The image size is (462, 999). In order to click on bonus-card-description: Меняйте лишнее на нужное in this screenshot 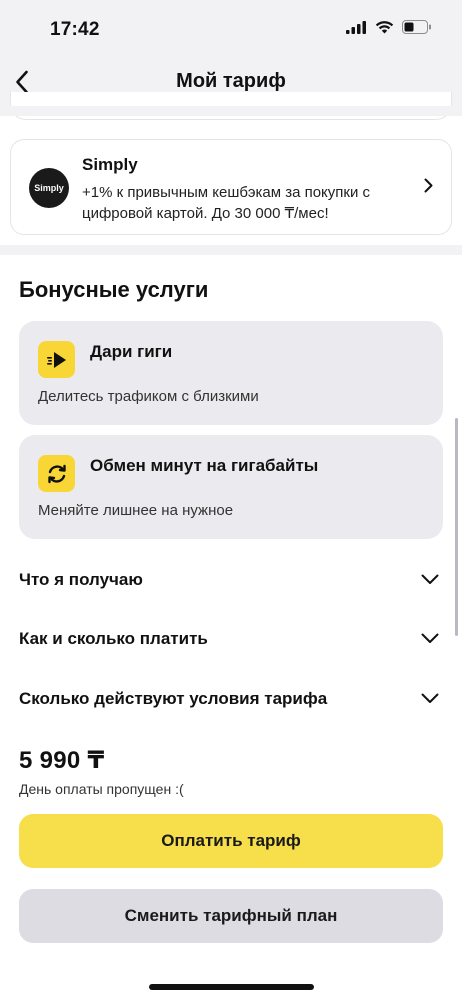, I will do `click(136, 510)`.